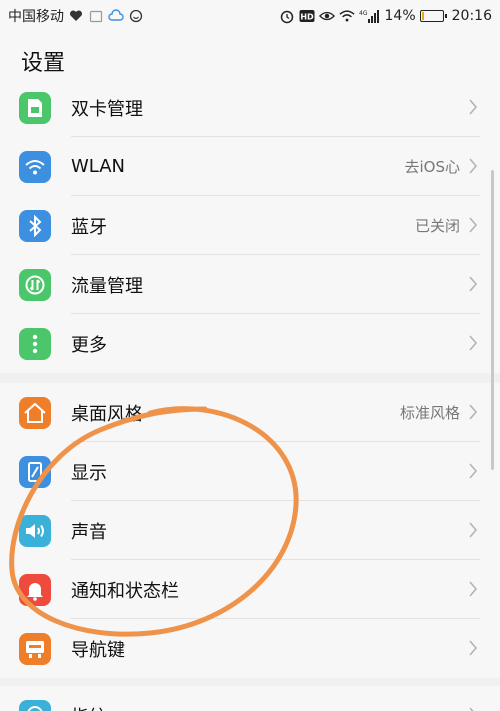 Image resolution: width=500 pixels, height=711 pixels. What do you see at coordinates (437, 226) in the screenshot?
I see `settings-item-value: 已关闭` at bounding box center [437, 226].